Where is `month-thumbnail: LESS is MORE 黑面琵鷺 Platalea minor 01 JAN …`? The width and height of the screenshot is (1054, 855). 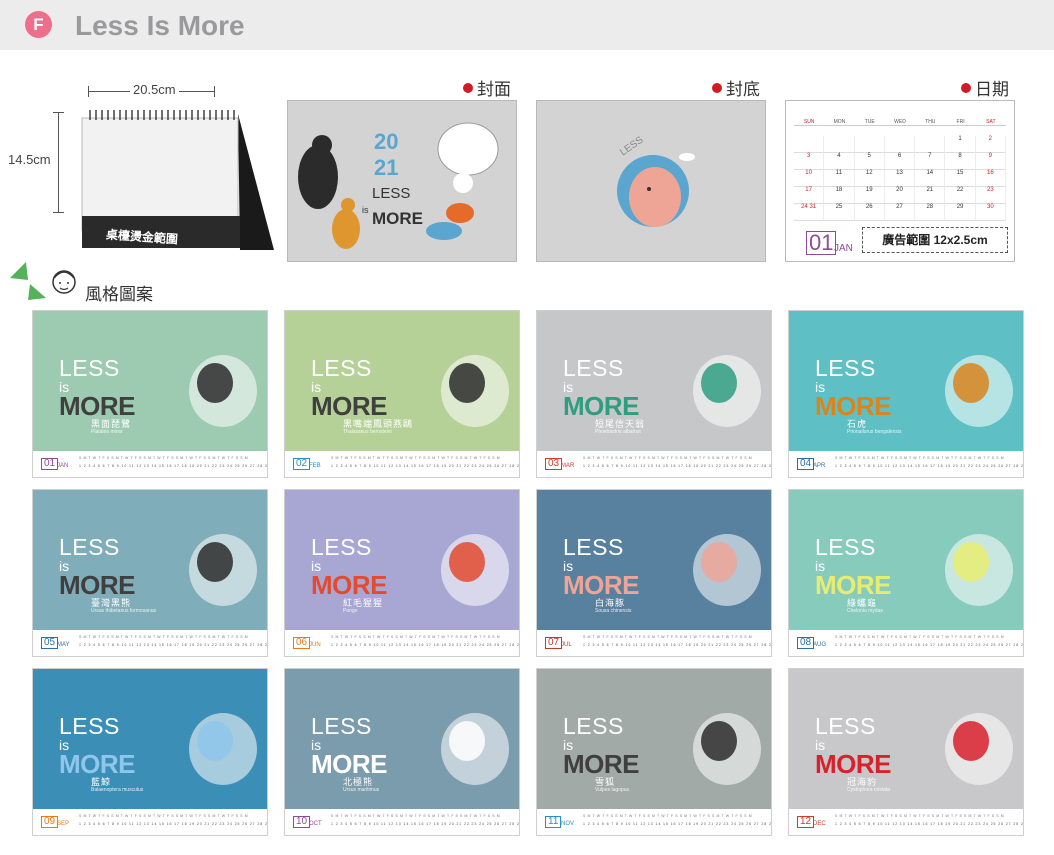 month-thumbnail: LESS is MORE 黑面琵鷺 Platalea minor 01 JAN … is located at coordinates (150, 394).